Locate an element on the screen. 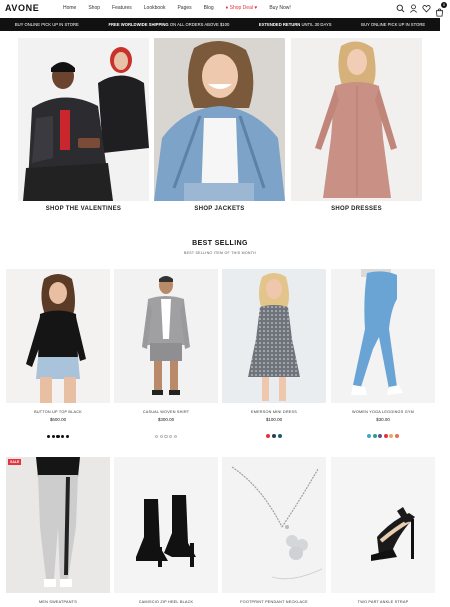  site-logo: AVONE is located at coordinates (22, 8).